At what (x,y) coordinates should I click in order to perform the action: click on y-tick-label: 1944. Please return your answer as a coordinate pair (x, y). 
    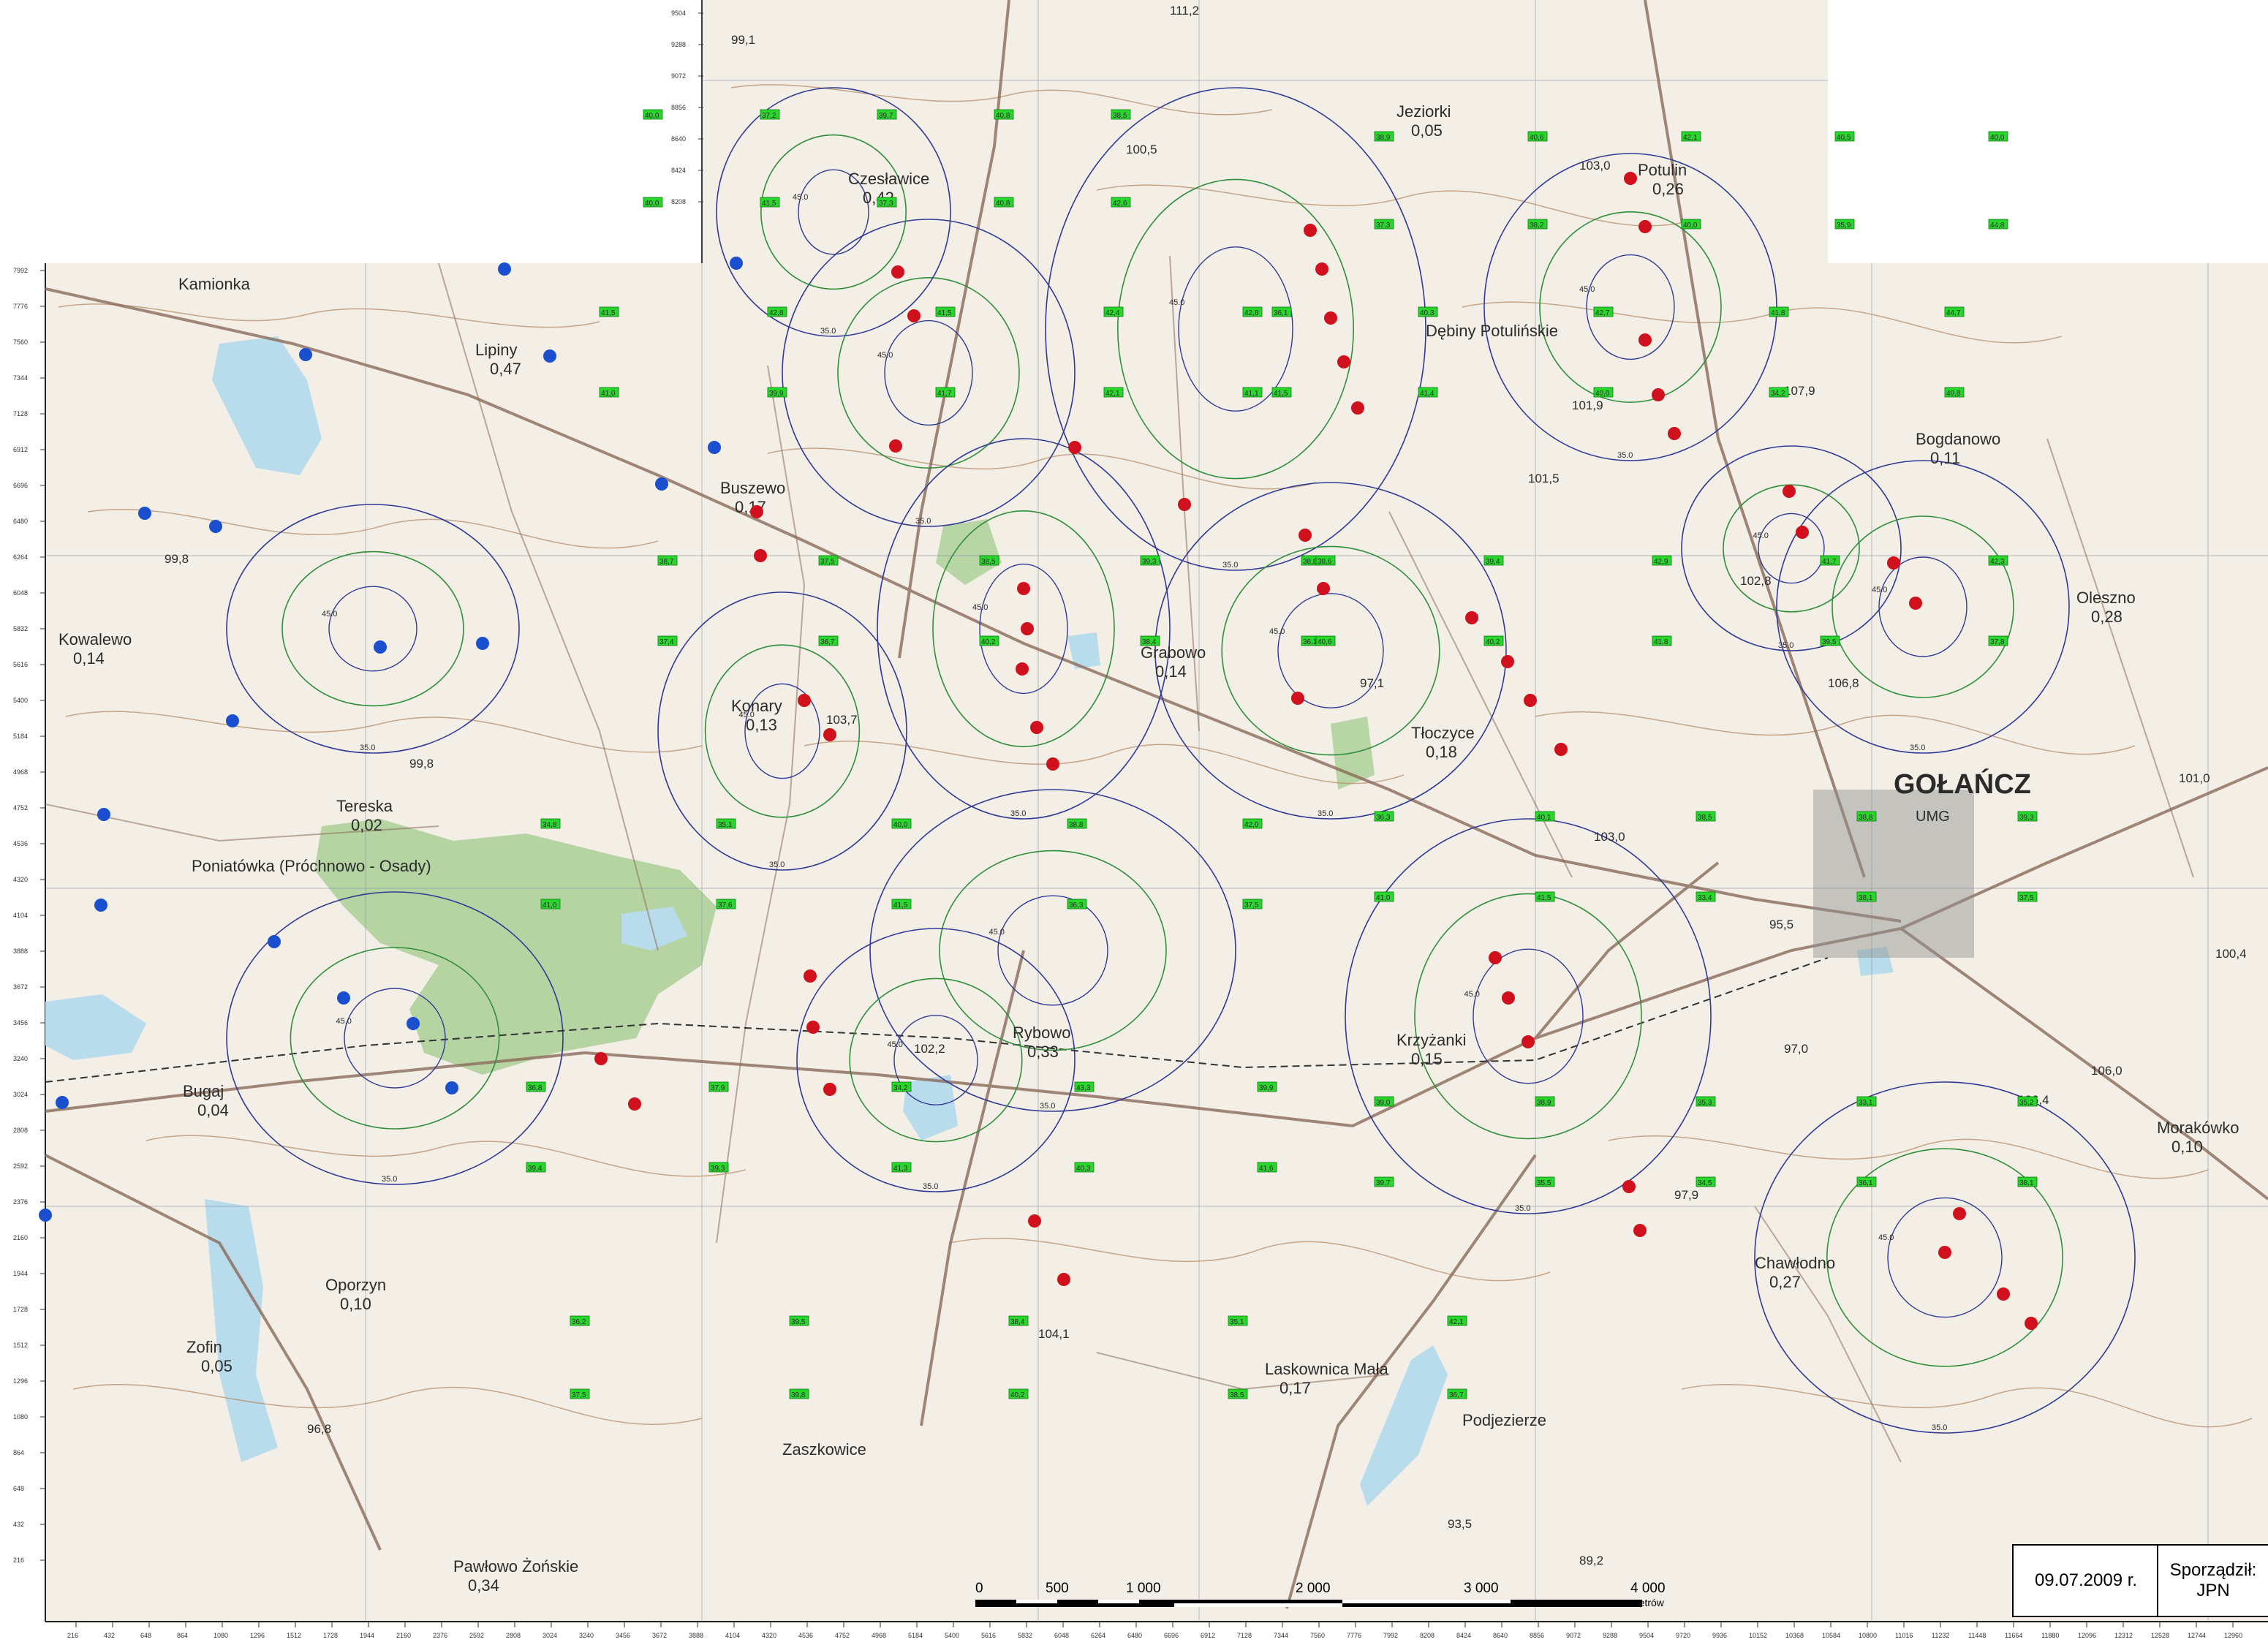
    Looking at the image, I should click on (20, 1273).